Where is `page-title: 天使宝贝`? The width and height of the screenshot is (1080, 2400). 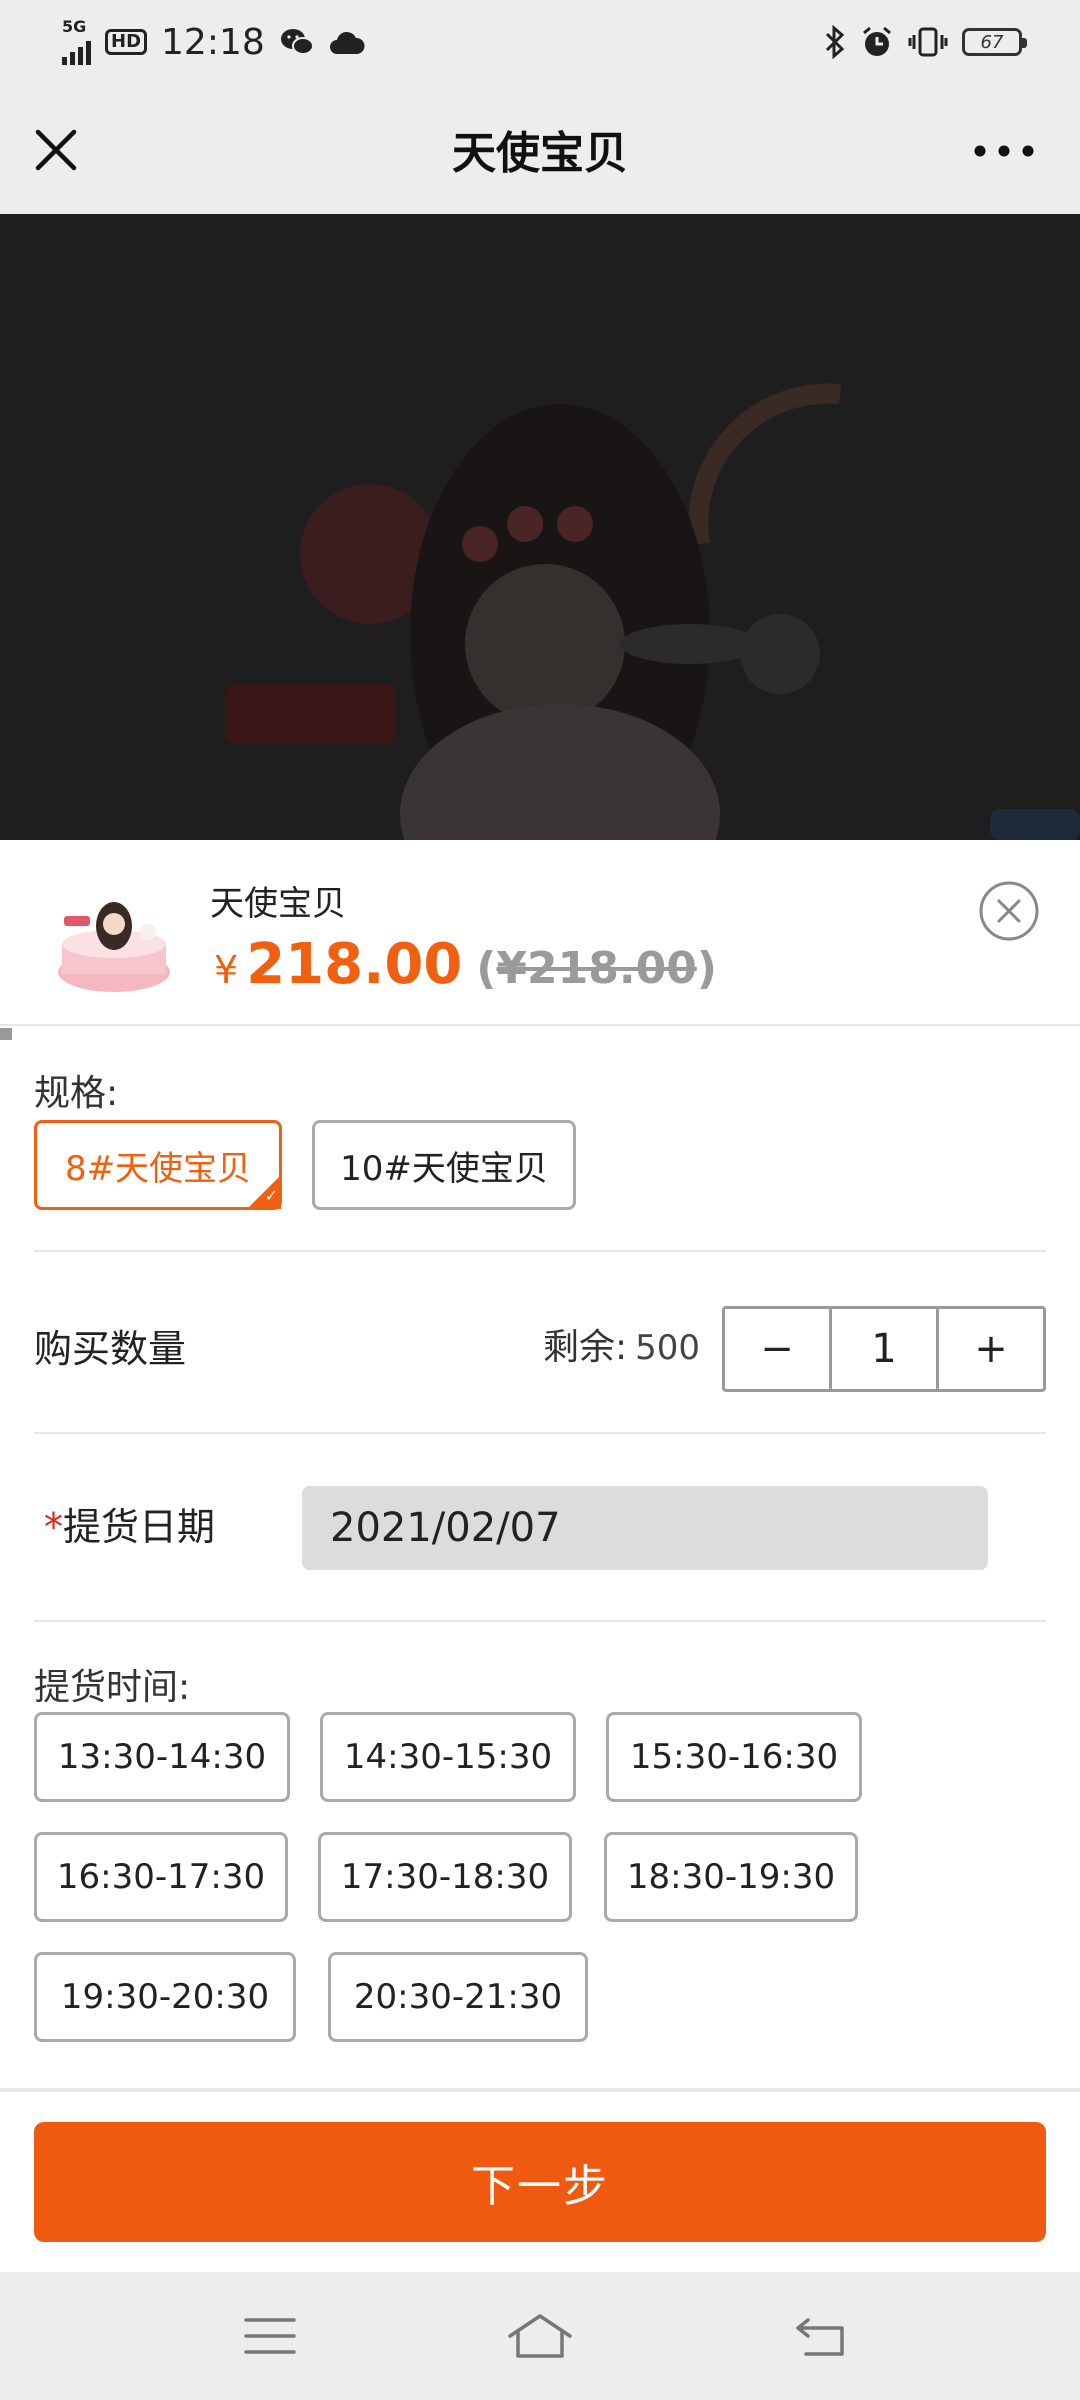 page-title: 天使宝贝 is located at coordinates (540, 153).